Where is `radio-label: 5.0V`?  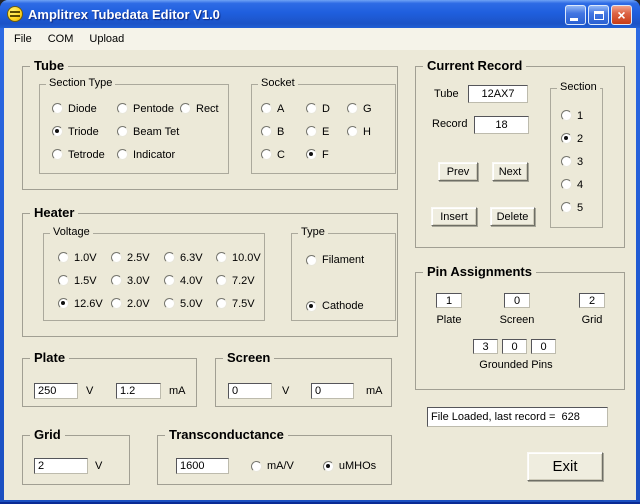 radio-label: 5.0V is located at coordinates (191, 303).